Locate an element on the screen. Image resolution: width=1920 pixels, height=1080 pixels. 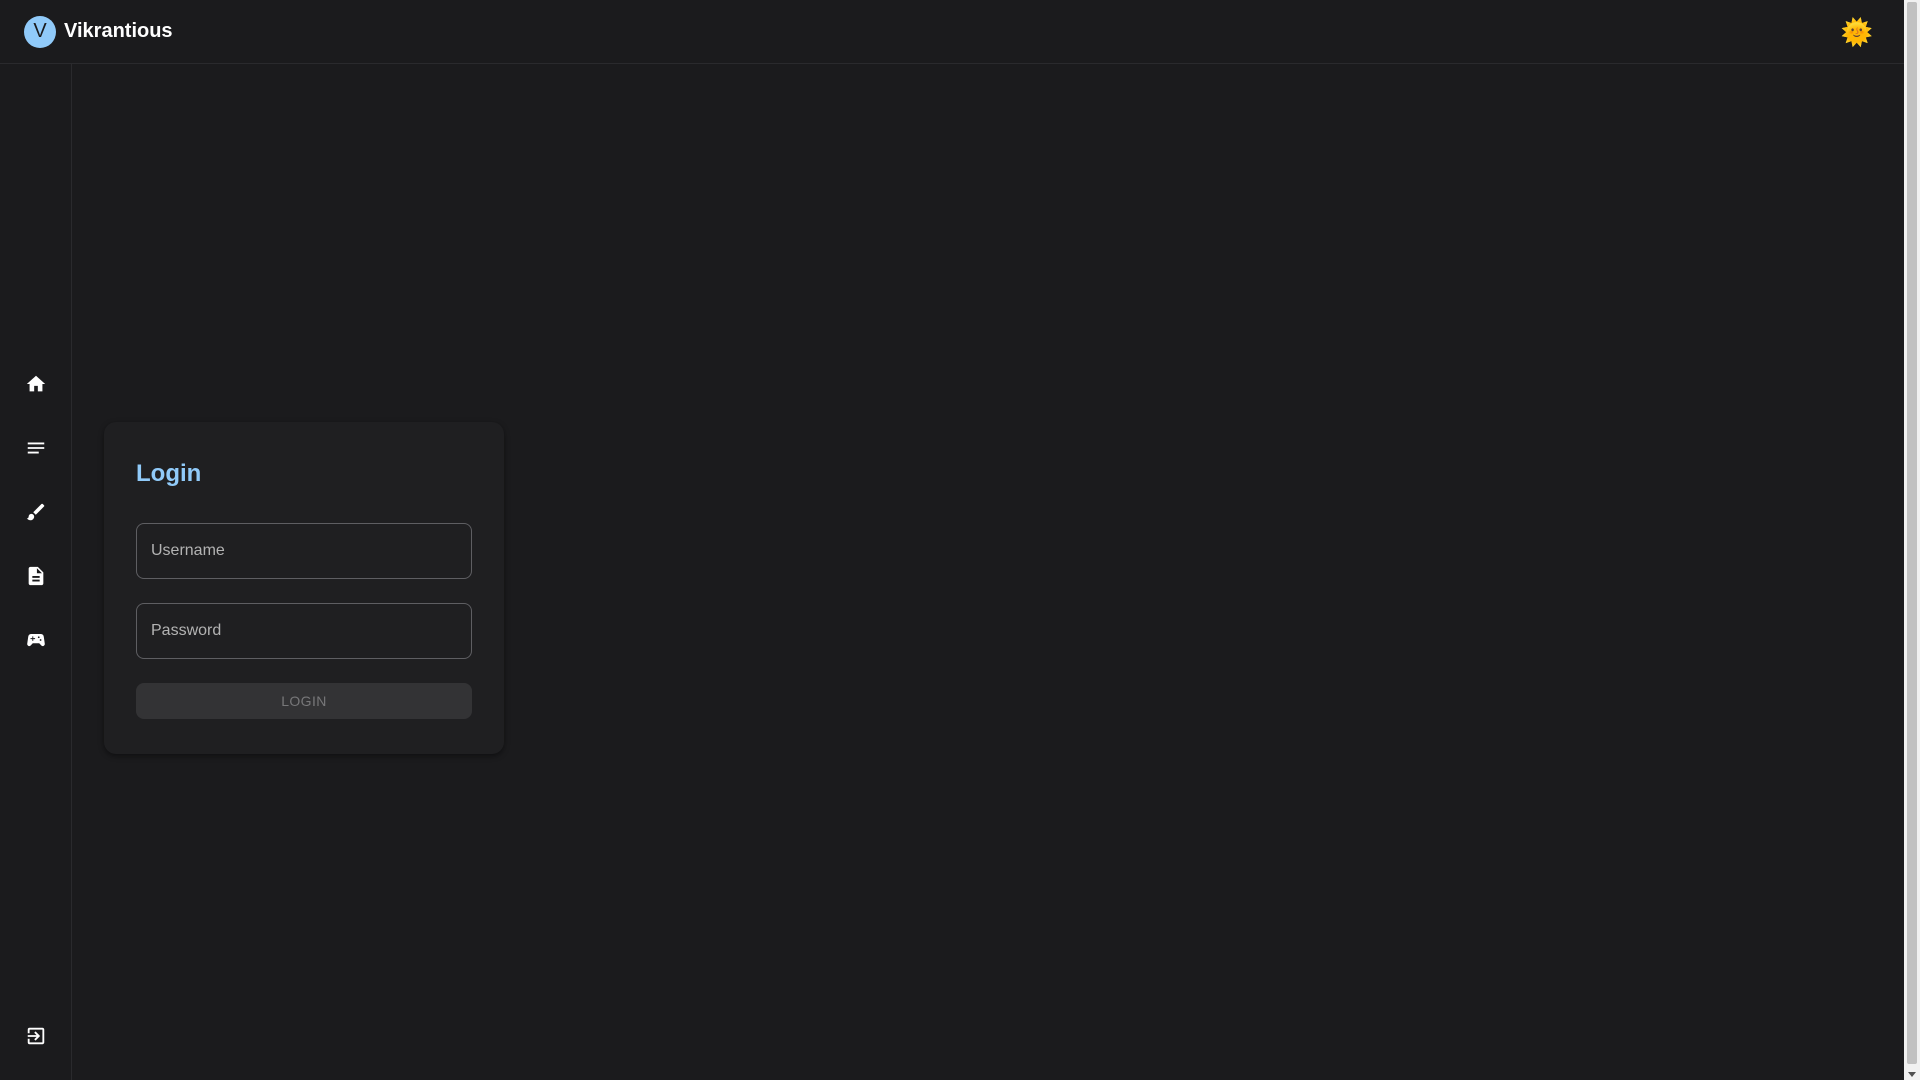
brand-name: Vikrantious is located at coordinates (118, 31).